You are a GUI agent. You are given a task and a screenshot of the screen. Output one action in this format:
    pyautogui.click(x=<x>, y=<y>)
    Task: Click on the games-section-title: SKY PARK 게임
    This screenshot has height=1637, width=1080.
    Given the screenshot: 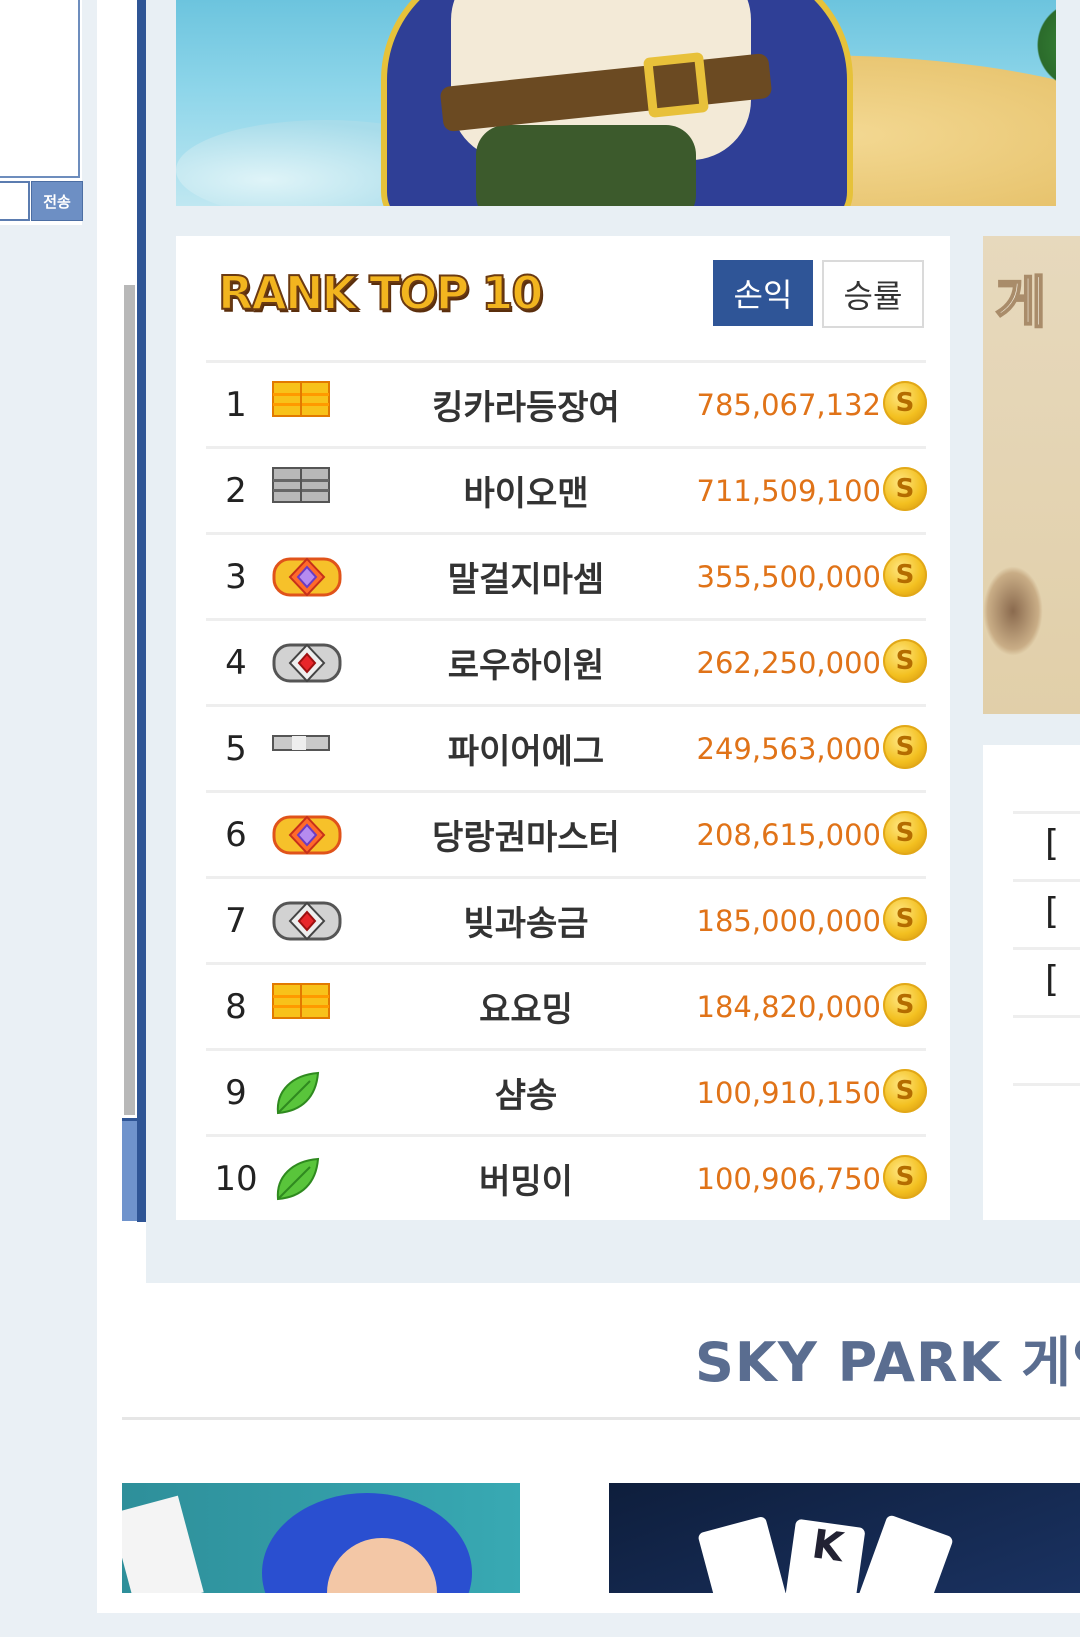 What is the action you would take?
    pyautogui.click(x=887, y=1362)
    